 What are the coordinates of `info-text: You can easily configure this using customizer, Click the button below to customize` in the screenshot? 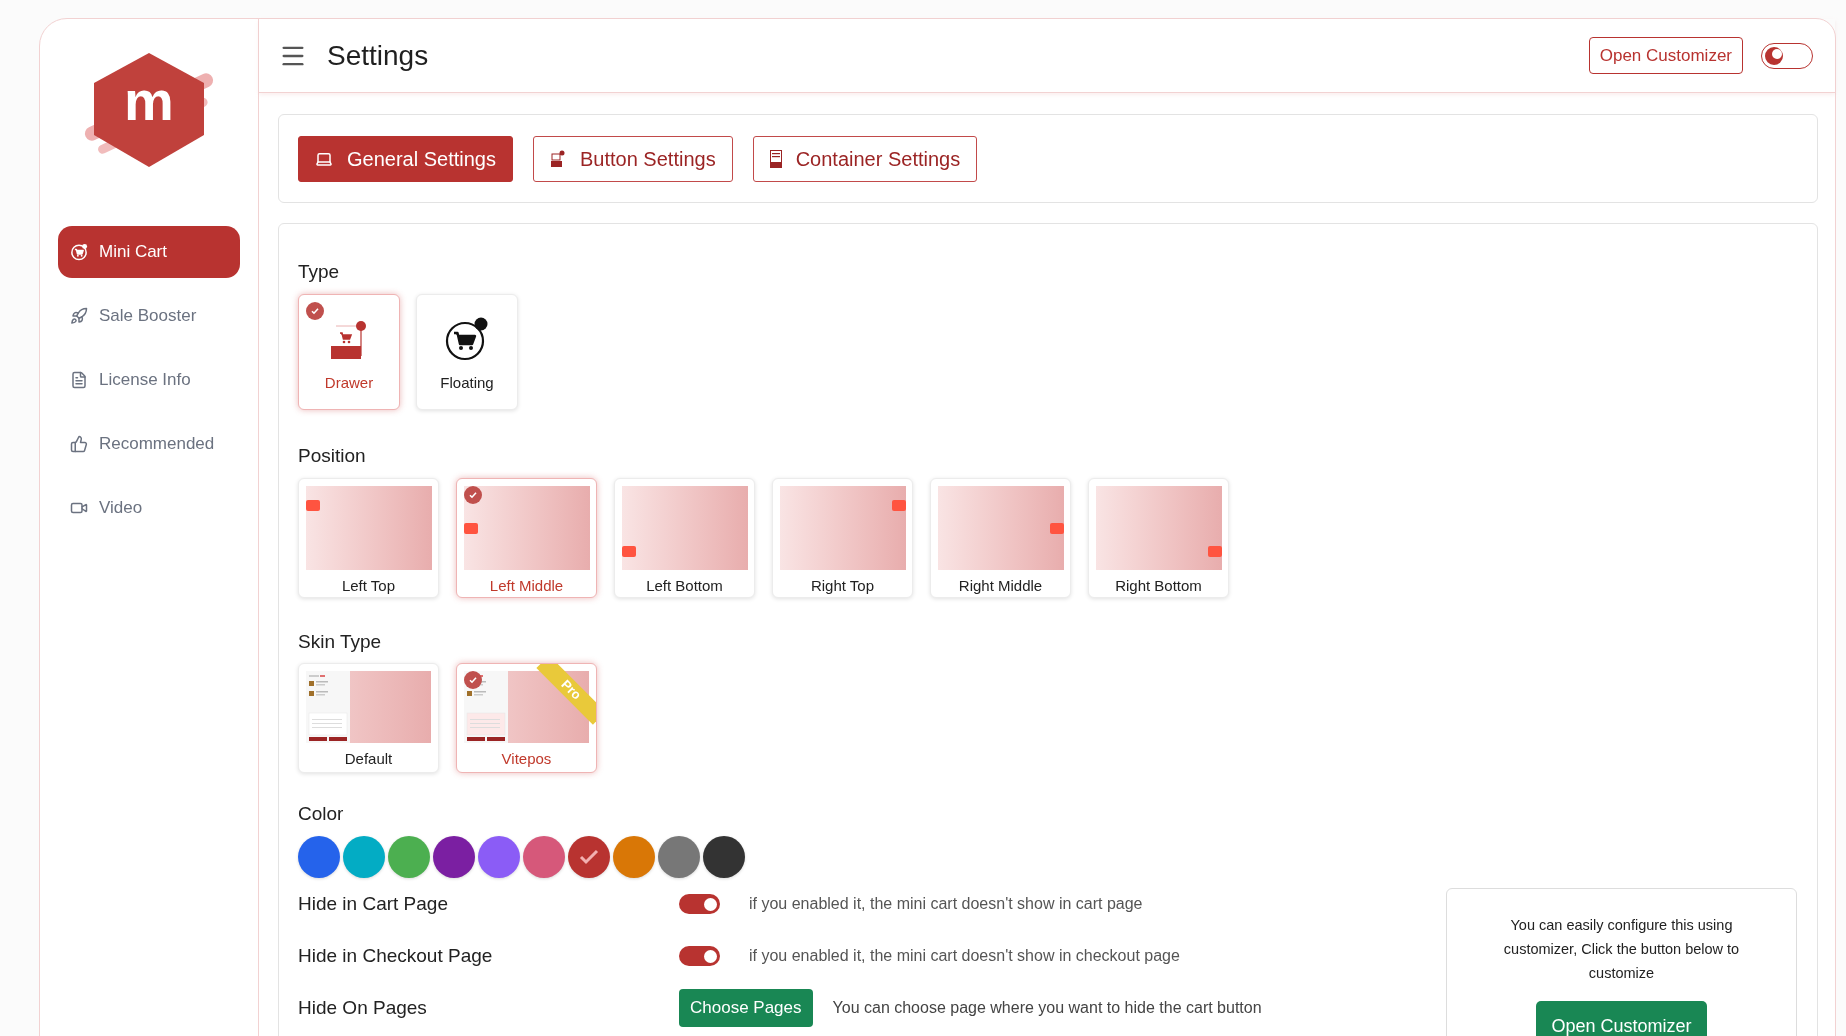 It's located at (1621, 949).